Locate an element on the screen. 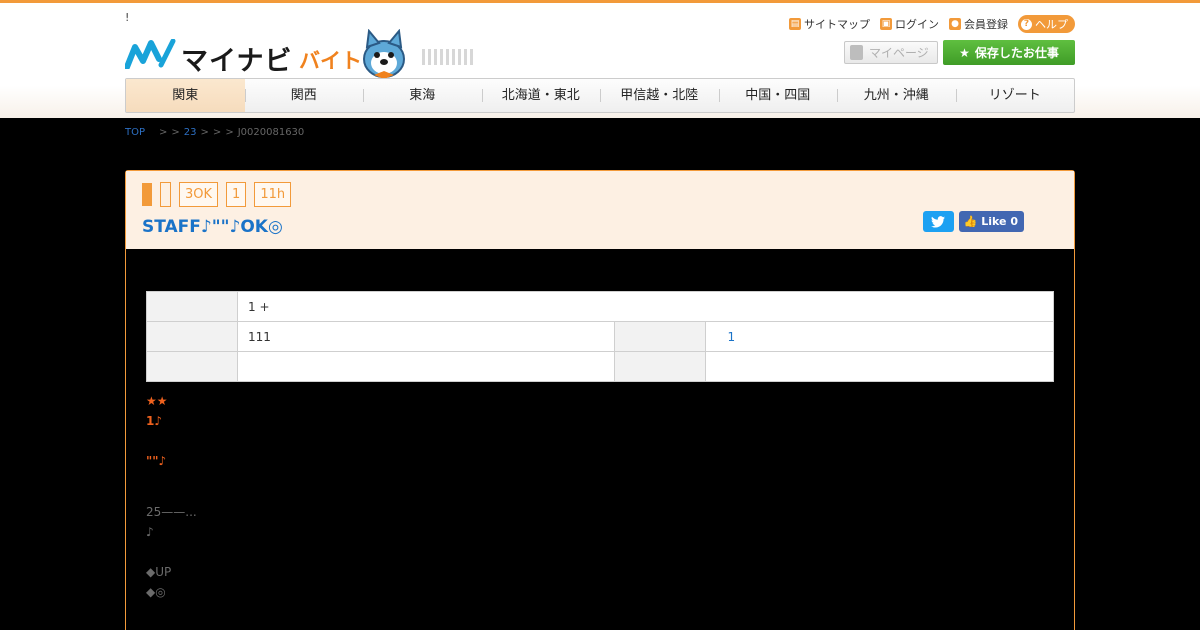  site-logo: マイナビ バイト is located at coordinates (299, 54).